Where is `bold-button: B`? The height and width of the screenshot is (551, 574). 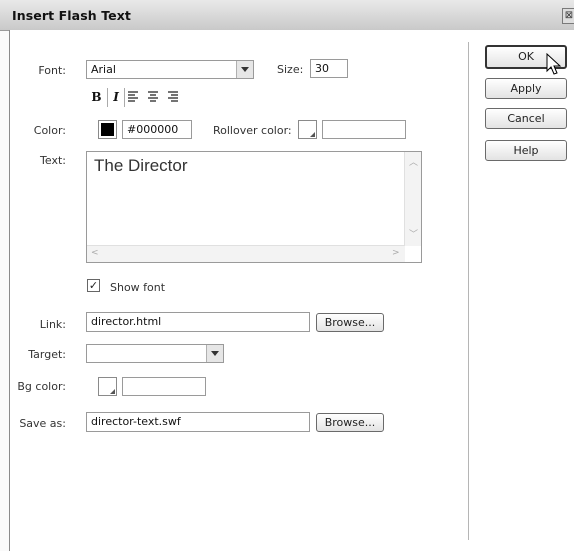 bold-button: B is located at coordinates (96, 97).